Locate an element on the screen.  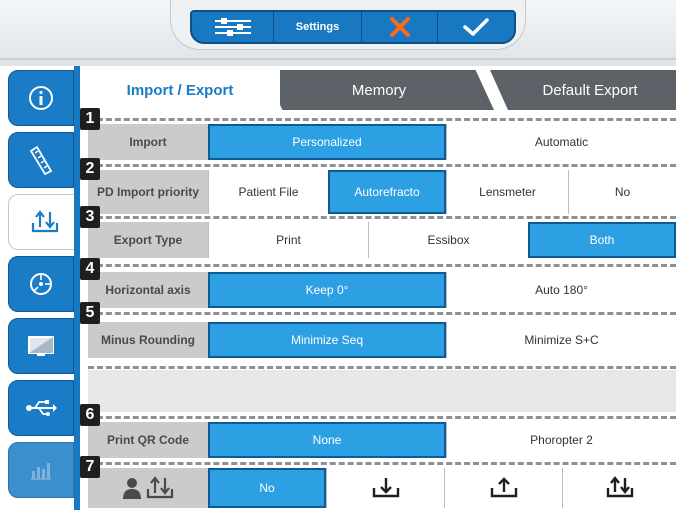
minus-rounding-label: Minus Rounding is located at coordinates (148, 340).